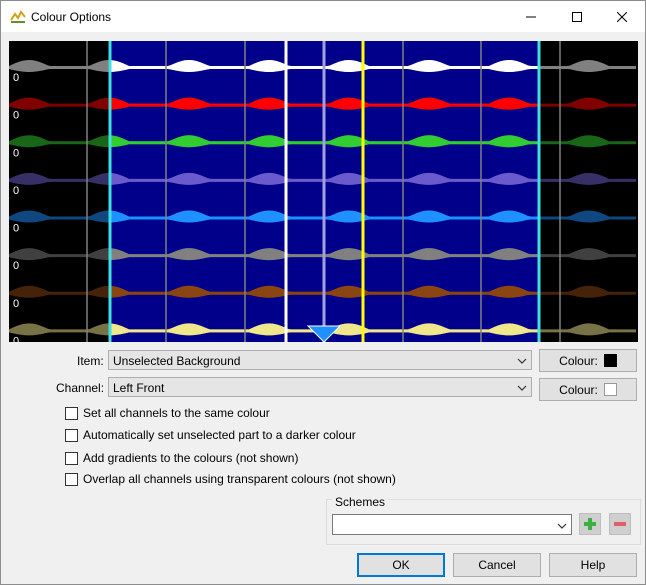 The image size is (646, 585). Describe the element at coordinates (497, 565) in the screenshot. I see `cancel-button: Cancel` at that location.